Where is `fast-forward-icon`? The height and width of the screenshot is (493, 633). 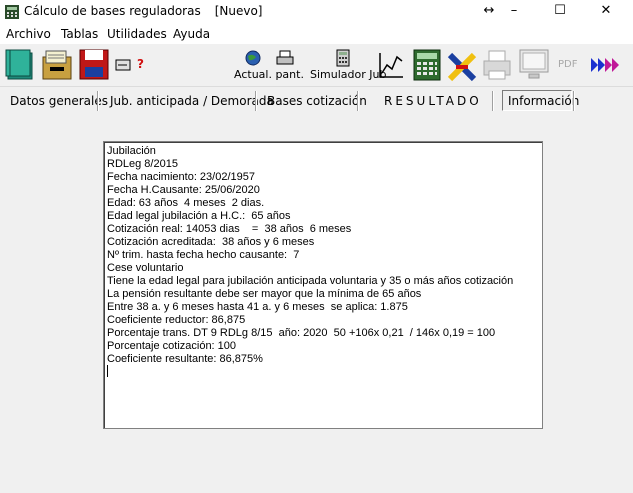 fast-forward-icon is located at coordinates (606, 65).